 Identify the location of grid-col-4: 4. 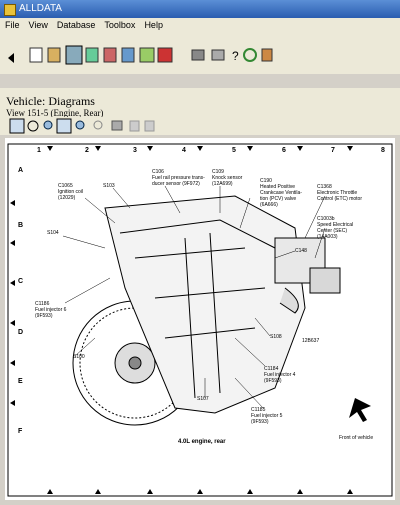
(184, 150).